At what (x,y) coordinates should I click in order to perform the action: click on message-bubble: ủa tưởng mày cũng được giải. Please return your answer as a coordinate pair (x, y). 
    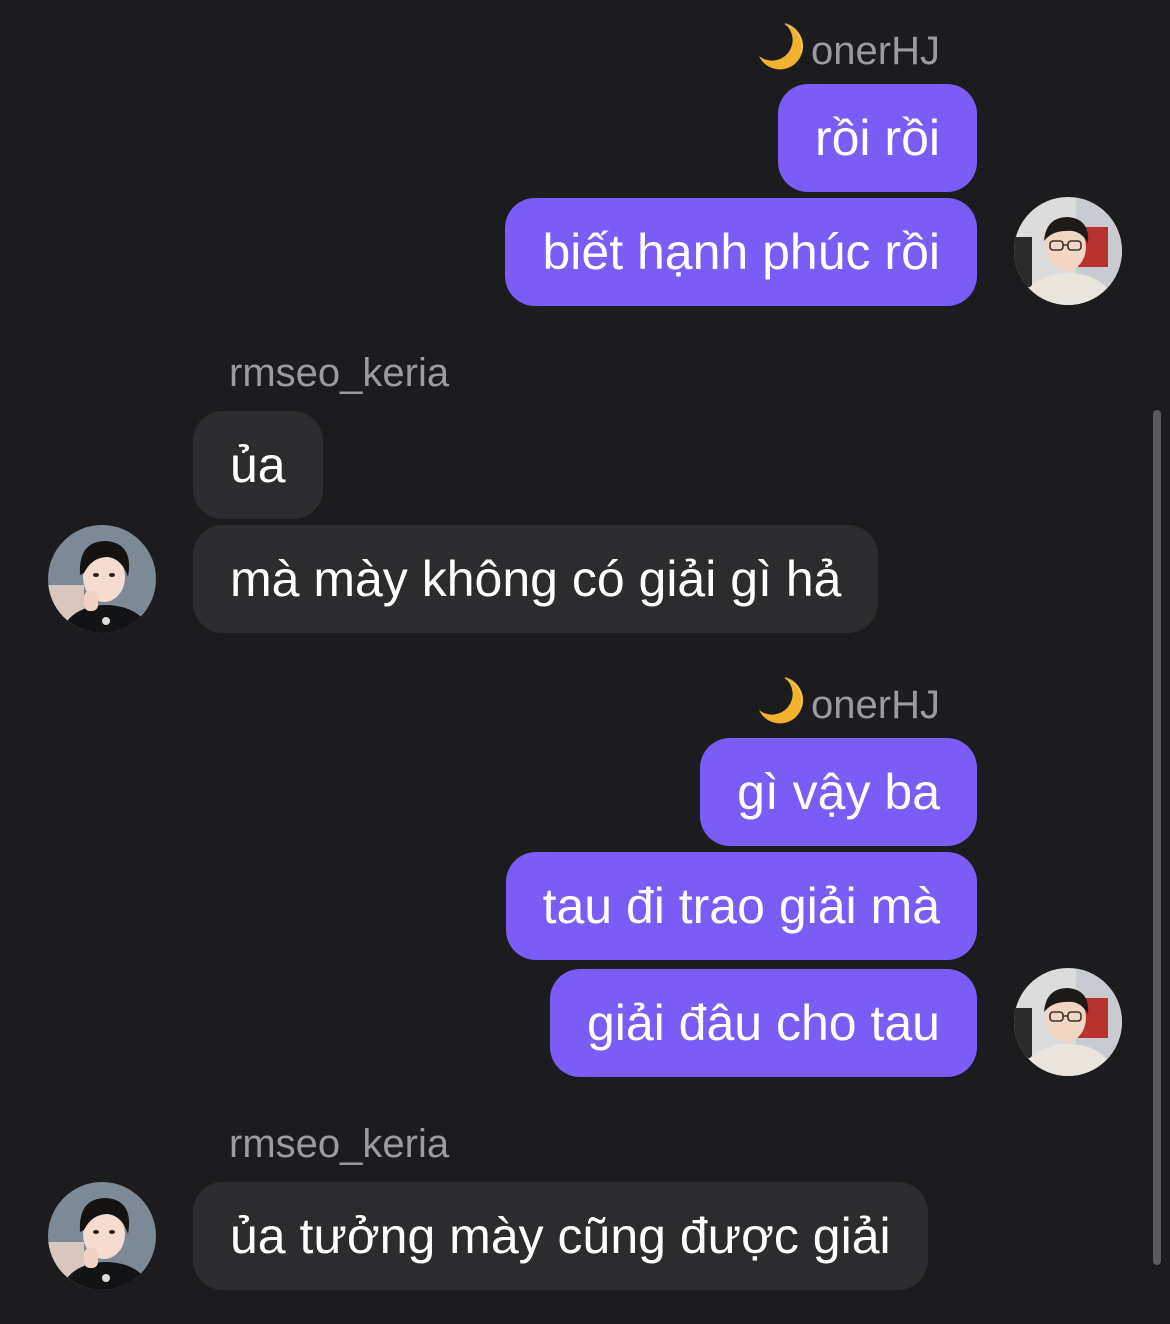
    Looking at the image, I should click on (560, 1236).